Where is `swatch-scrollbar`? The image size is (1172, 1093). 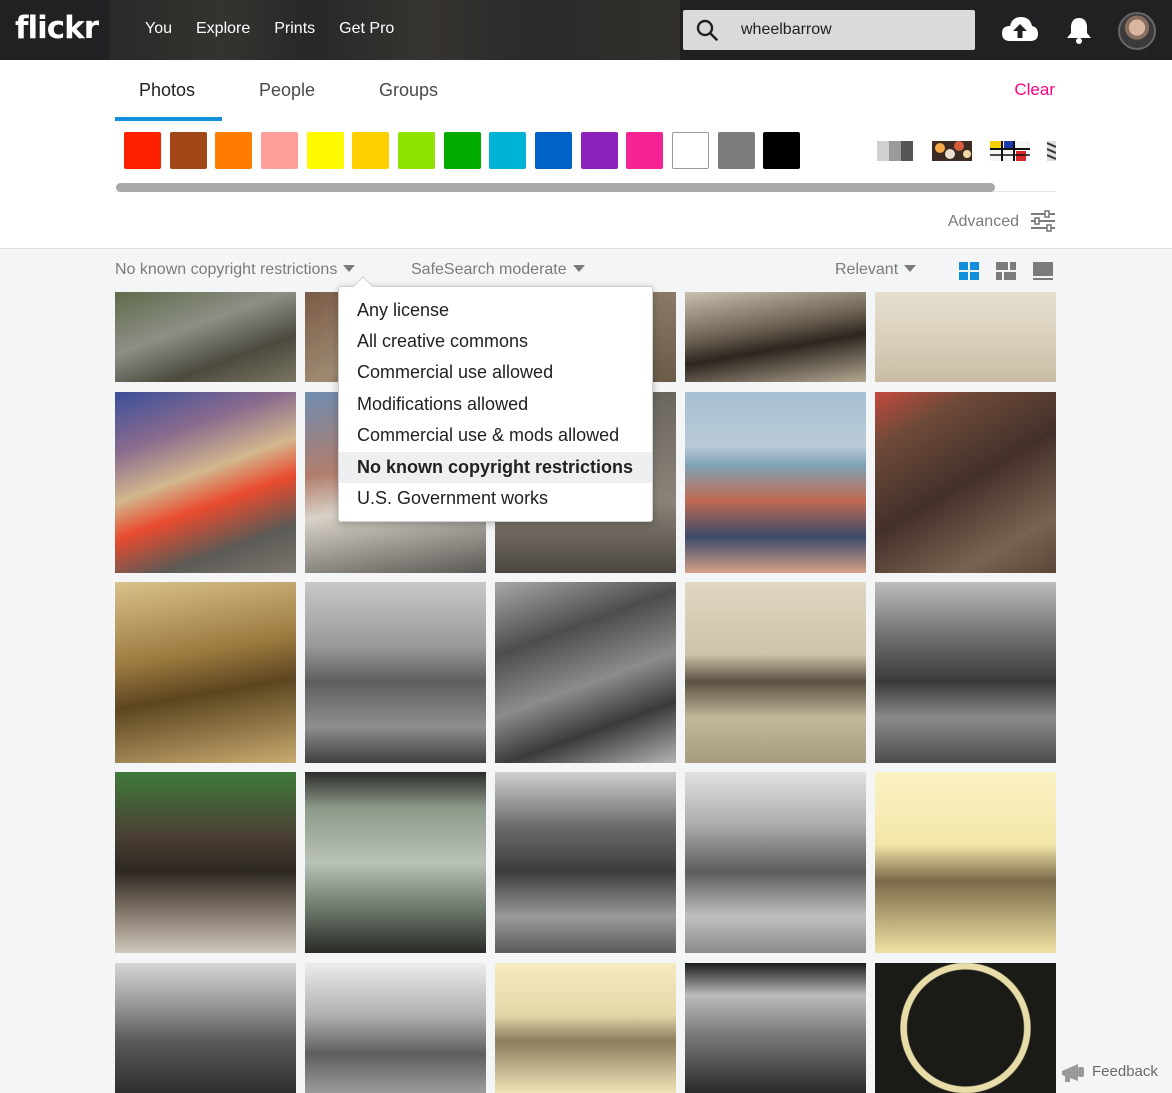 swatch-scrollbar is located at coordinates (585, 186).